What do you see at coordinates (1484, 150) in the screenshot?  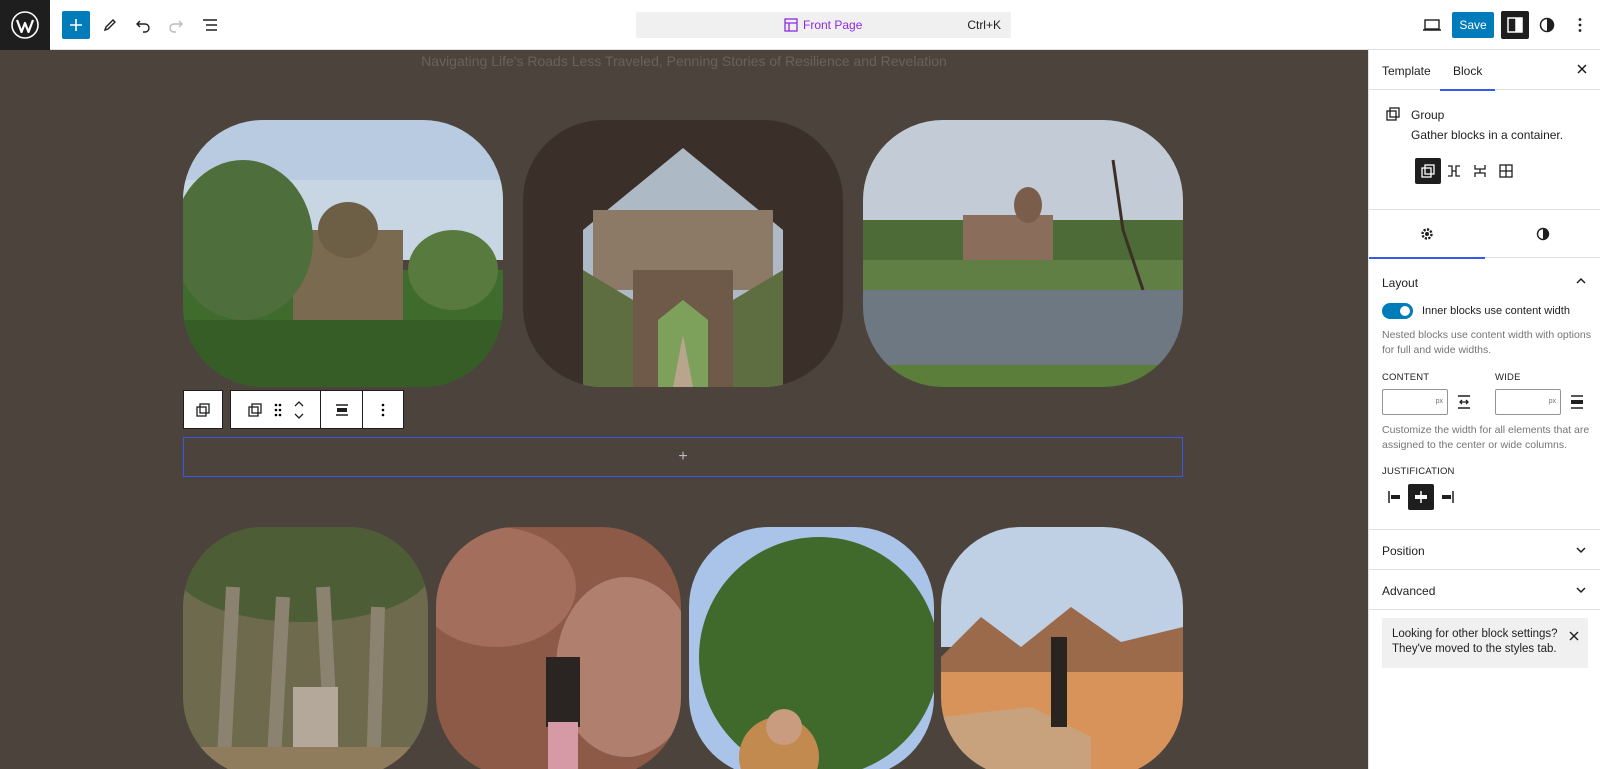 I see `block-card: Group Gather blocks in a container.` at bounding box center [1484, 150].